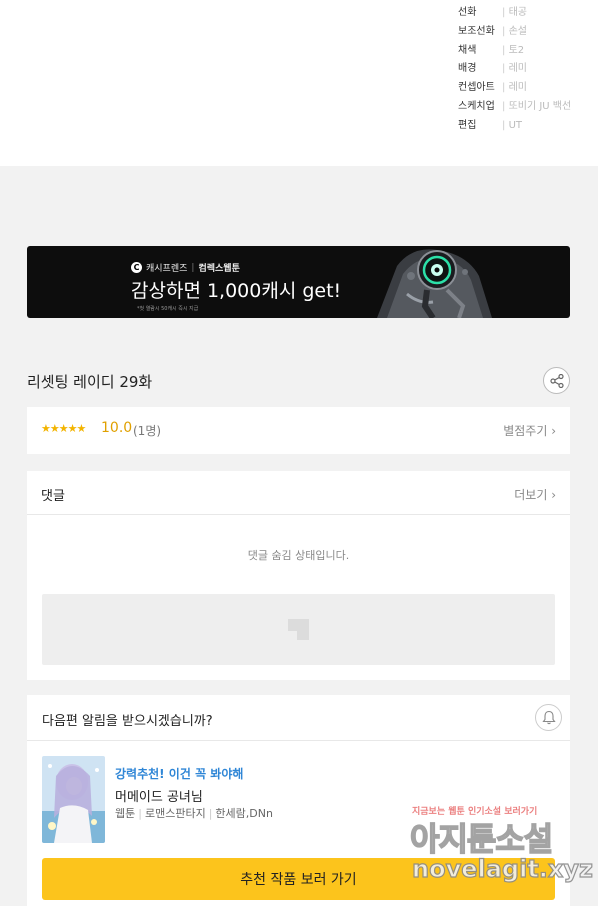  I want to click on notify-question: 다음편 알림을 받으시겠습니까?, so click(127, 721).